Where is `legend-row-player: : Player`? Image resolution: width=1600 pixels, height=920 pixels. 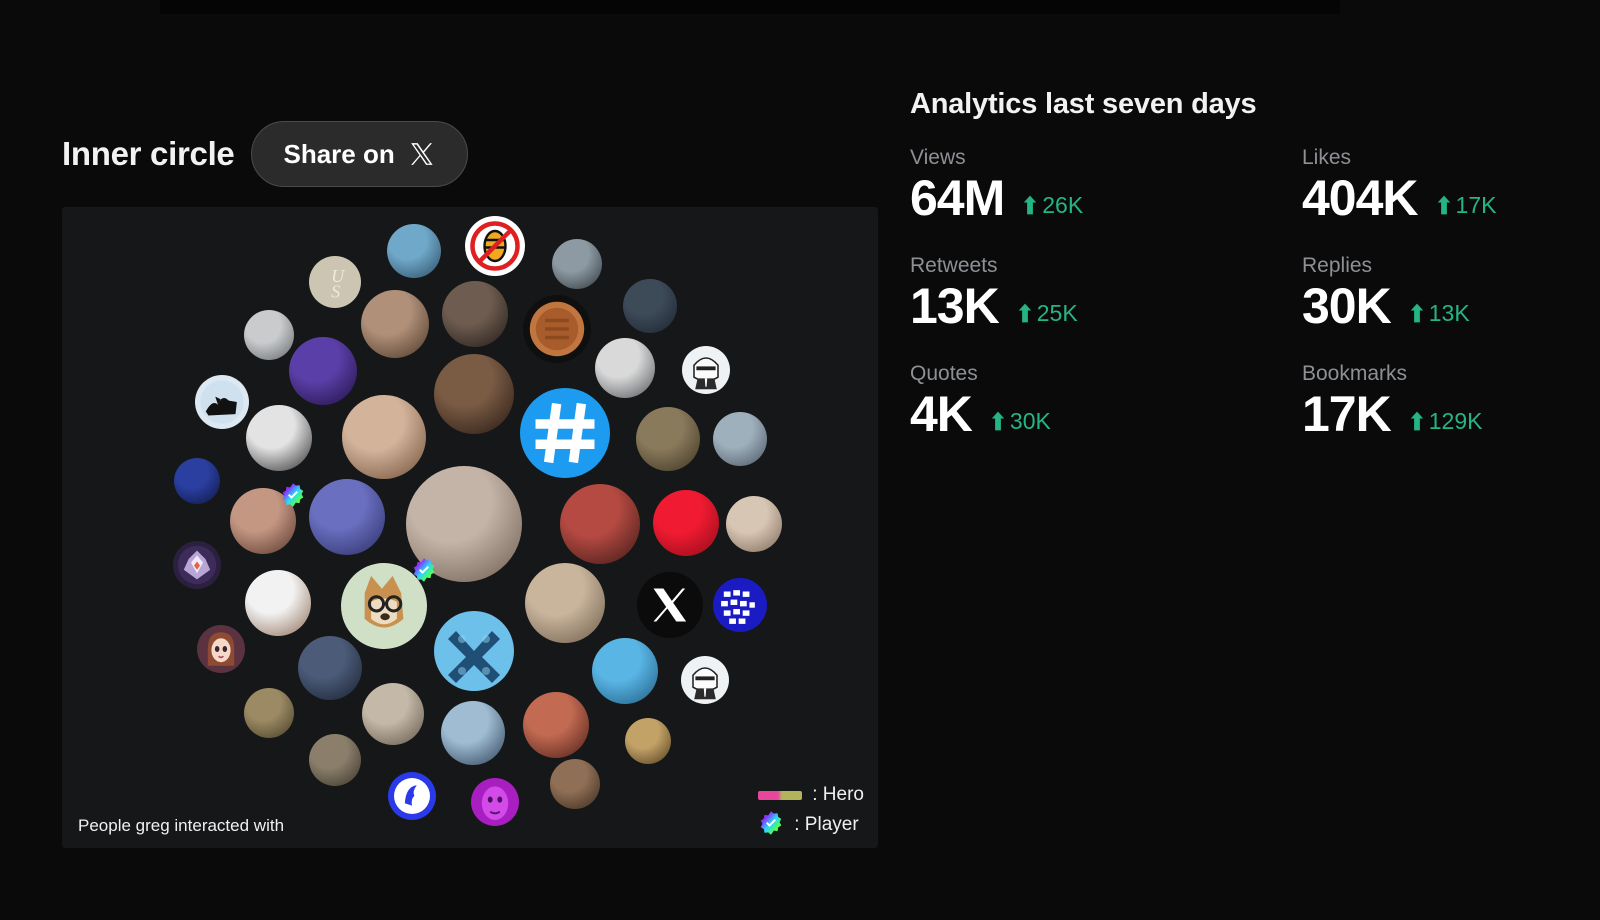 legend-row-player: : Player is located at coordinates (811, 825).